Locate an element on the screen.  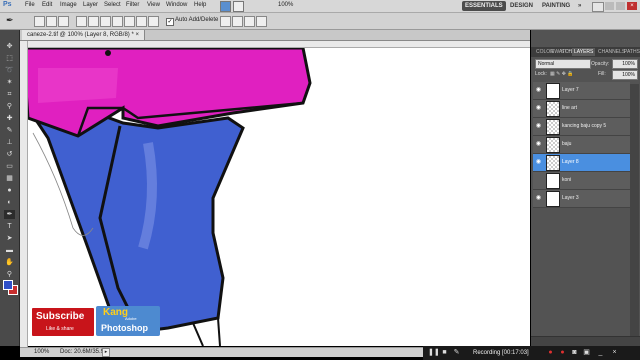
layers-scrollbar is located at coordinates (634, 214).